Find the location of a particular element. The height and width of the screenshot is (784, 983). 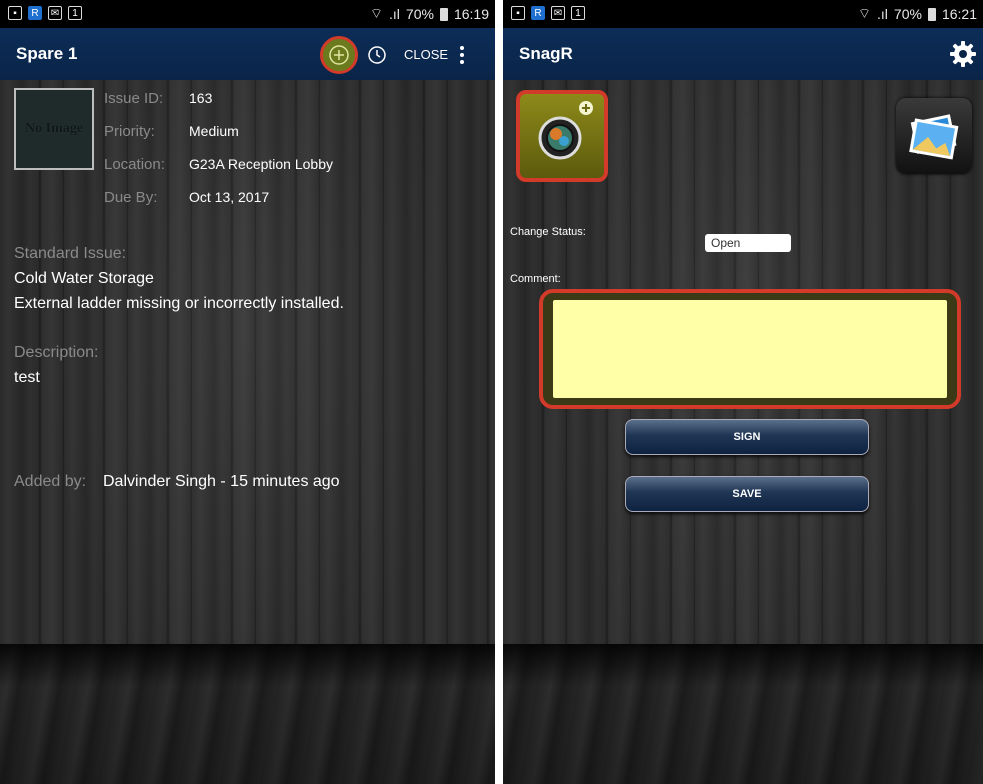

gallery-button is located at coordinates (934, 136).